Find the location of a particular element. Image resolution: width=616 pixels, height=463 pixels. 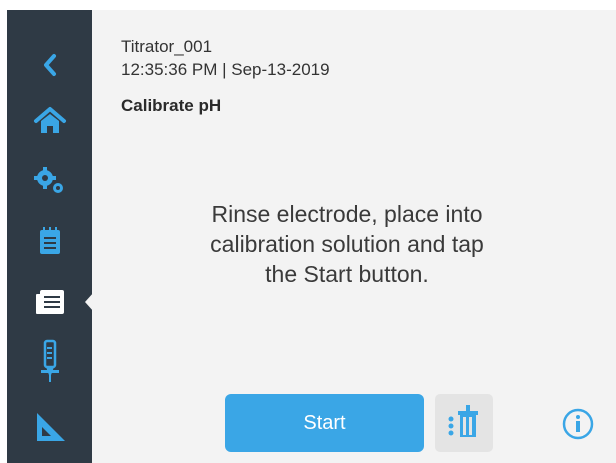

titration-beaker-icon is located at coordinates (463, 421).